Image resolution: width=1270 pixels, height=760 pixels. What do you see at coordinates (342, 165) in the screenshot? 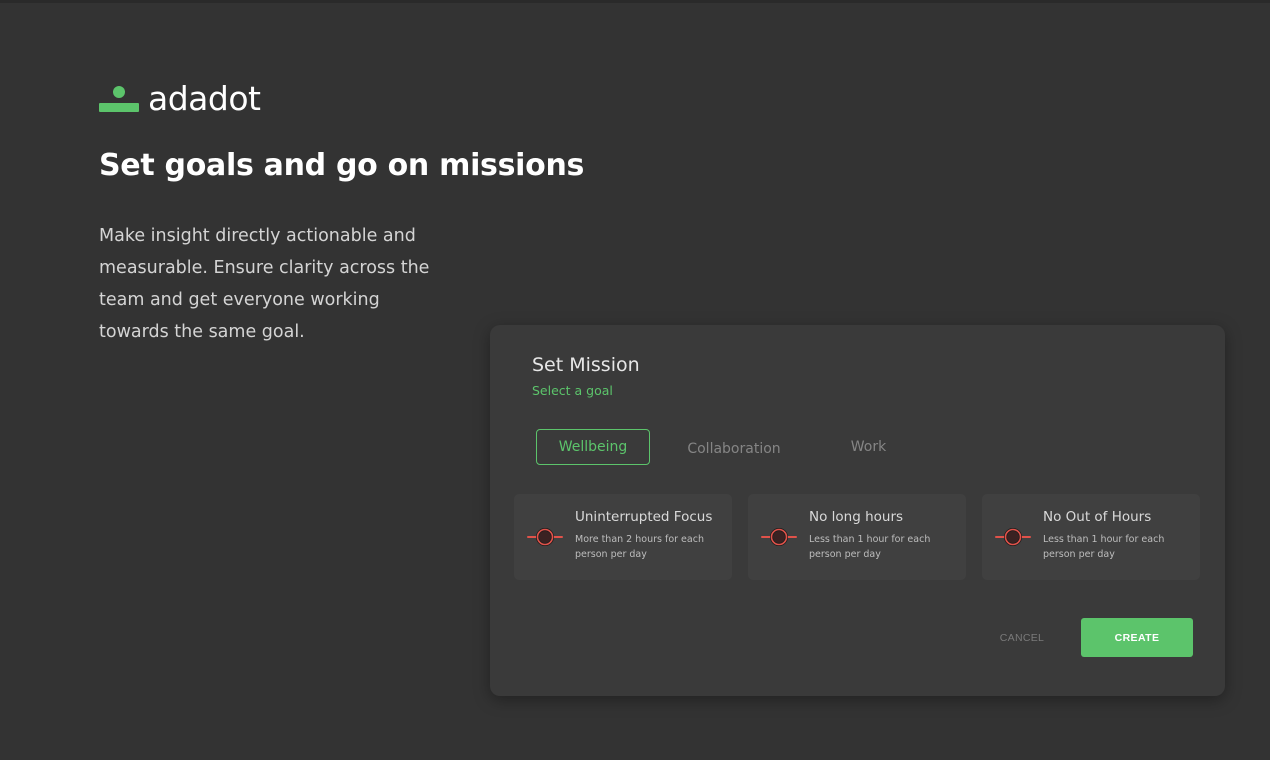
I see `page-headline: Set goals and go on missions` at bounding box center [342, 165].